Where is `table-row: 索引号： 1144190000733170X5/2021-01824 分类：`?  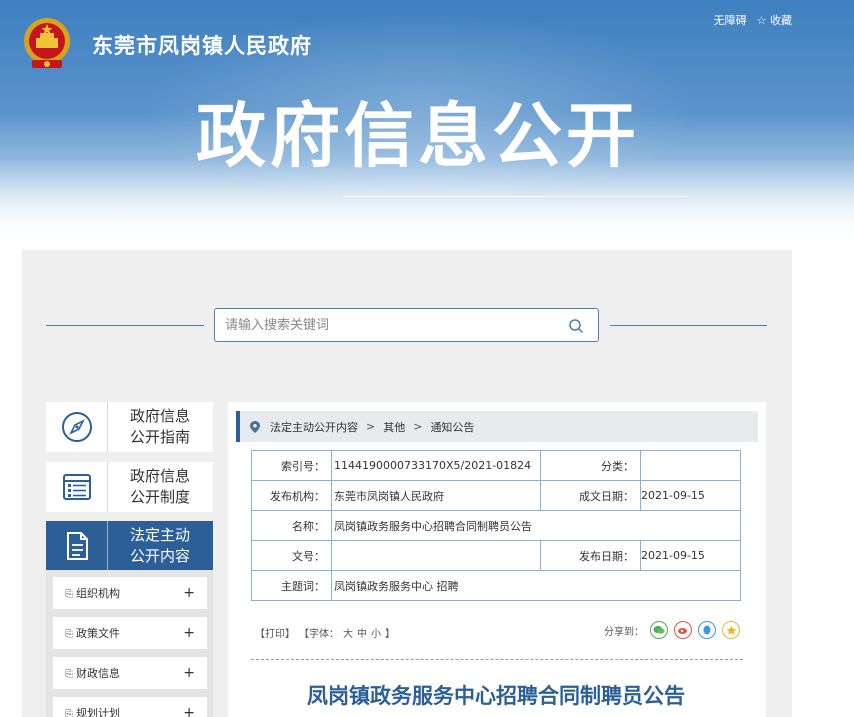 table-row: 索引号： 1144190000733170X5/2021-01824 分类： is located at coordinates (496, 465).